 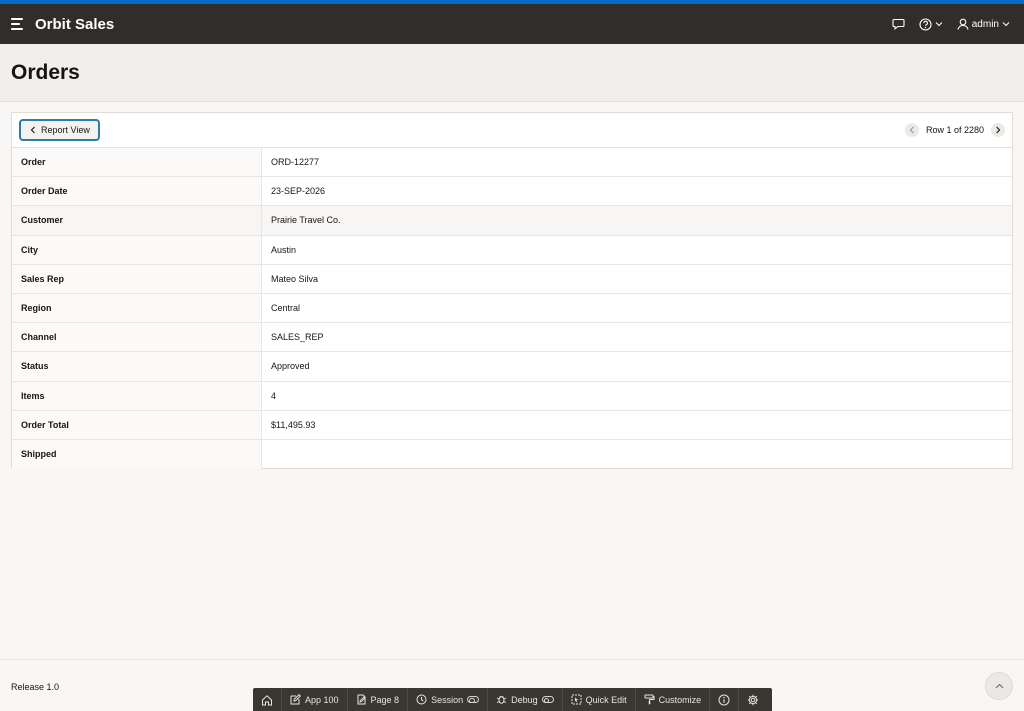 I want to click on dev-session-label: Session, so click(x=447, y=699).